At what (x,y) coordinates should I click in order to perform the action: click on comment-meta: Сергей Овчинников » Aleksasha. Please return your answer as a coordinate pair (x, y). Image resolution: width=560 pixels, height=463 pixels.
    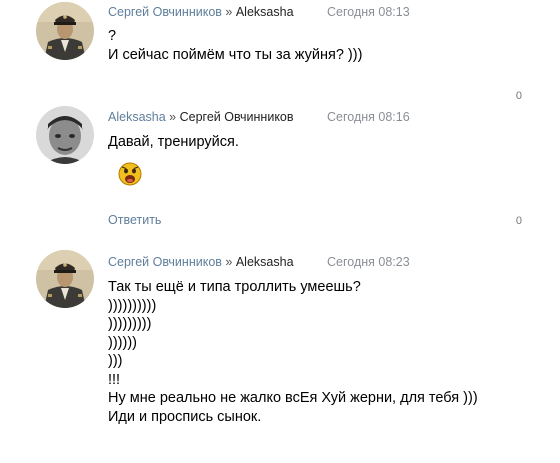
    Looking at the image, I should click on (201, 262).